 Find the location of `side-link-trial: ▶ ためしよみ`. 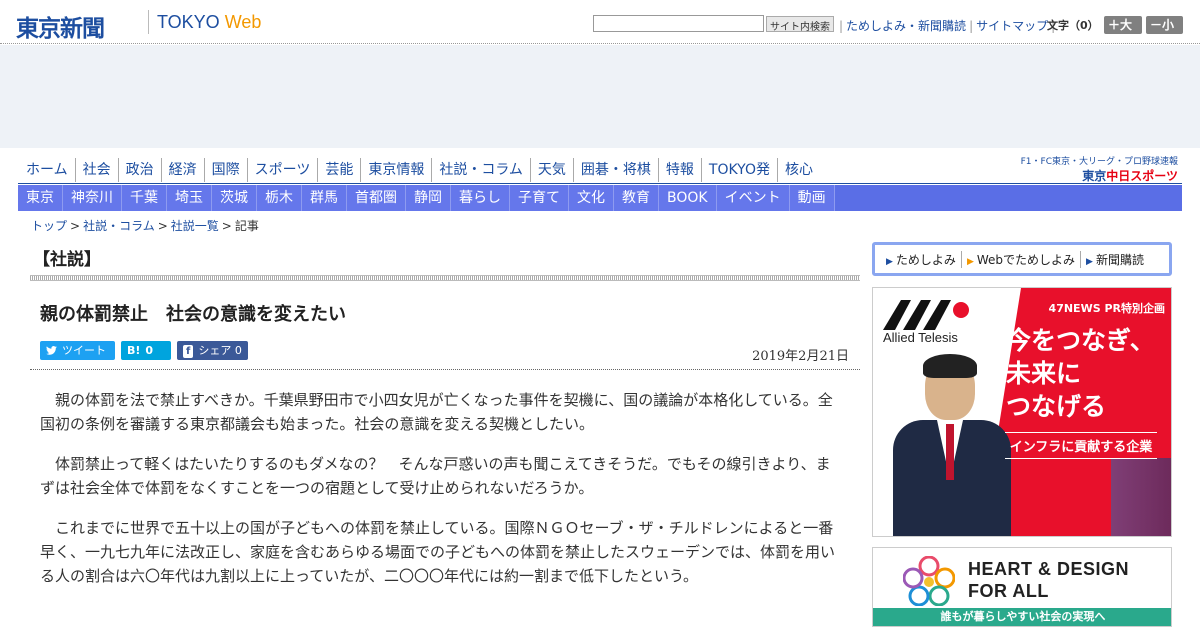

side-link-trial: ▶ ためしよみ is located at coordinates (921, 259).